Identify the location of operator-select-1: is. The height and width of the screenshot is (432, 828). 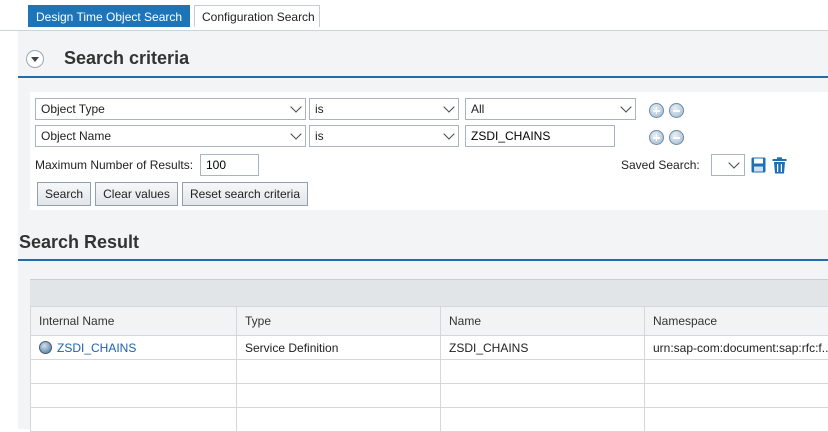
(384, 109).